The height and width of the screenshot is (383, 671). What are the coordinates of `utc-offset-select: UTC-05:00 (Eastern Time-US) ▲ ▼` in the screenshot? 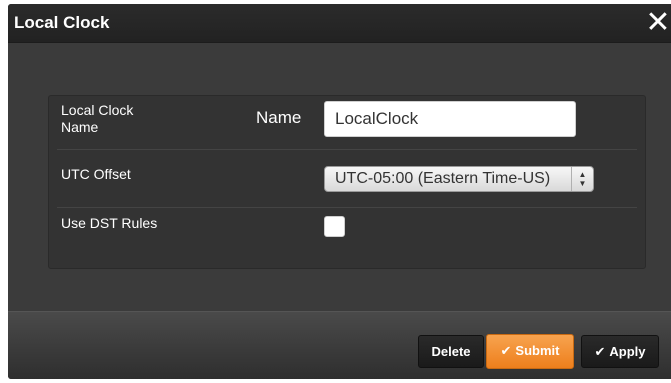 It's located at (459, 179).